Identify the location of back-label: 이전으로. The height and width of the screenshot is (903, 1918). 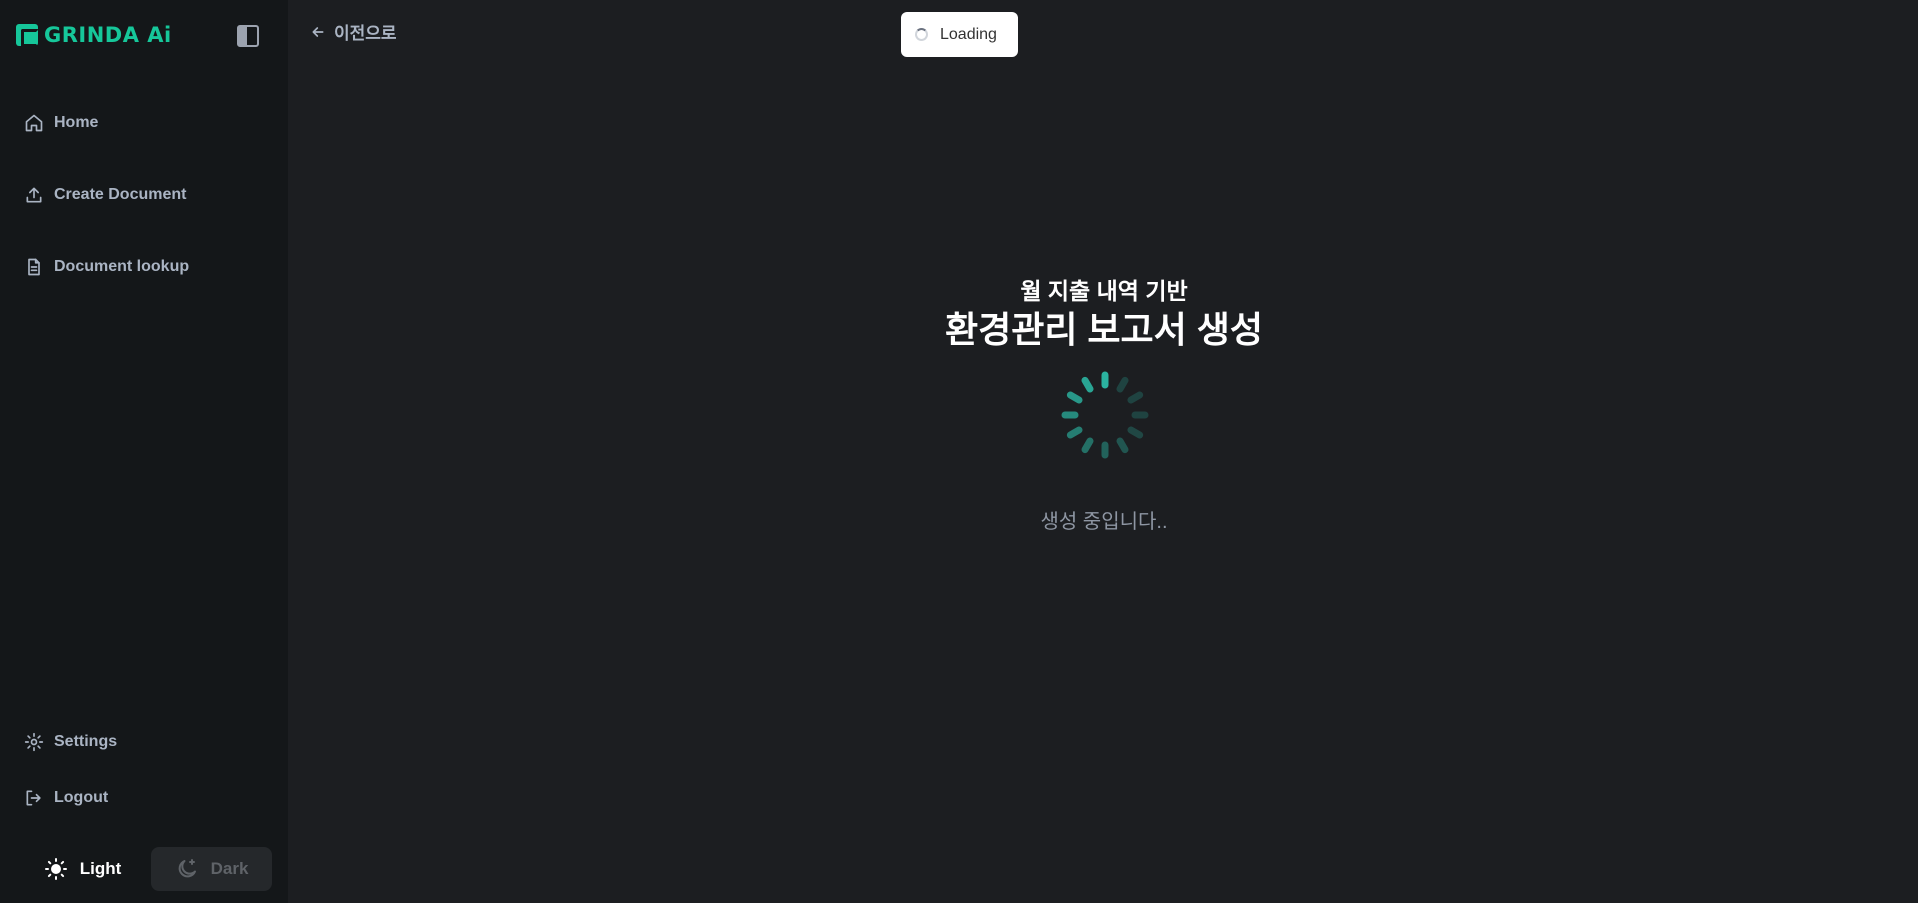
(365, 33).